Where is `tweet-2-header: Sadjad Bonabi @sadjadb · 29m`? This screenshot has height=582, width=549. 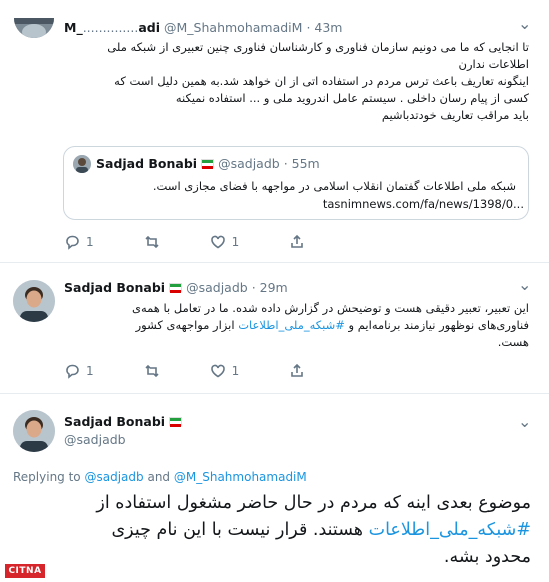
tweet-2-header: Sadjad Bonabi @sadjadb · 29m is located at coordinates (176, 287).